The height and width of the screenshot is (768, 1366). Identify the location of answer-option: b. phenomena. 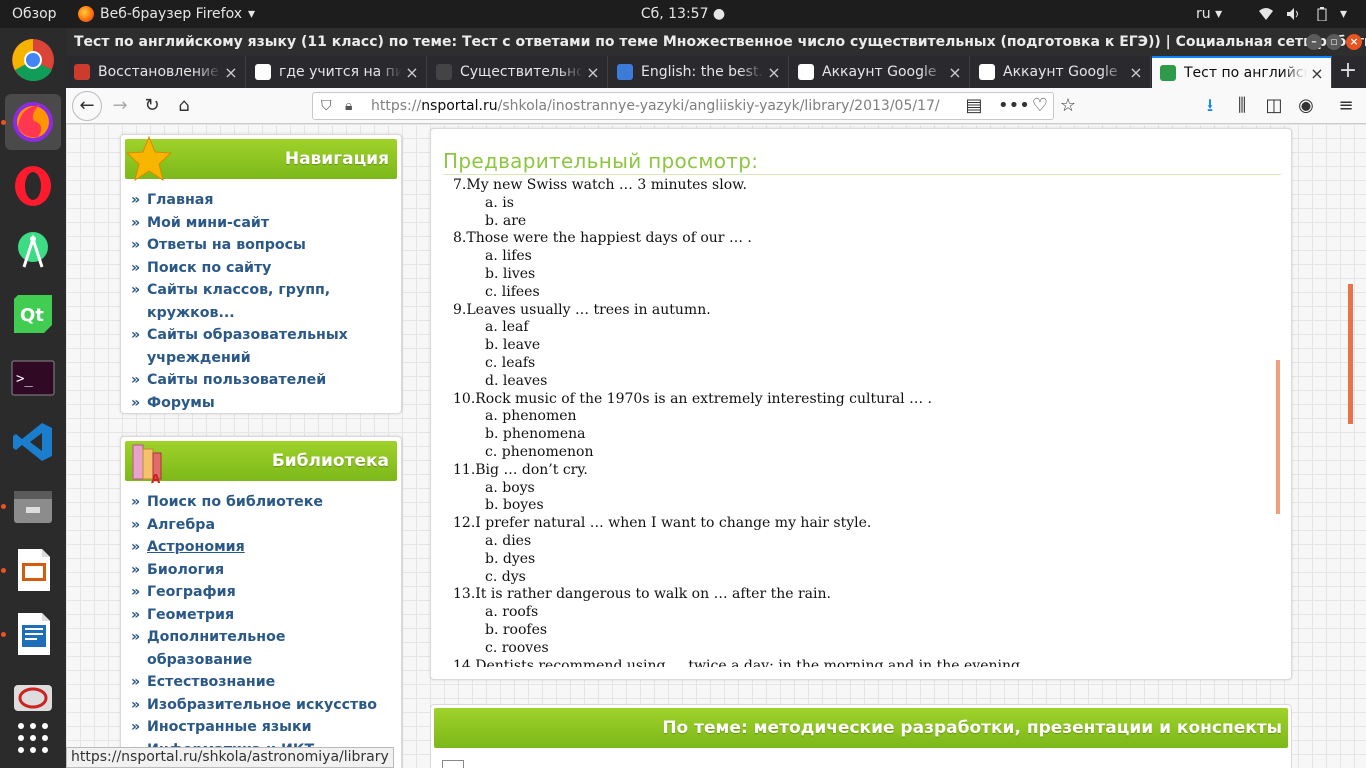
(535, 434).